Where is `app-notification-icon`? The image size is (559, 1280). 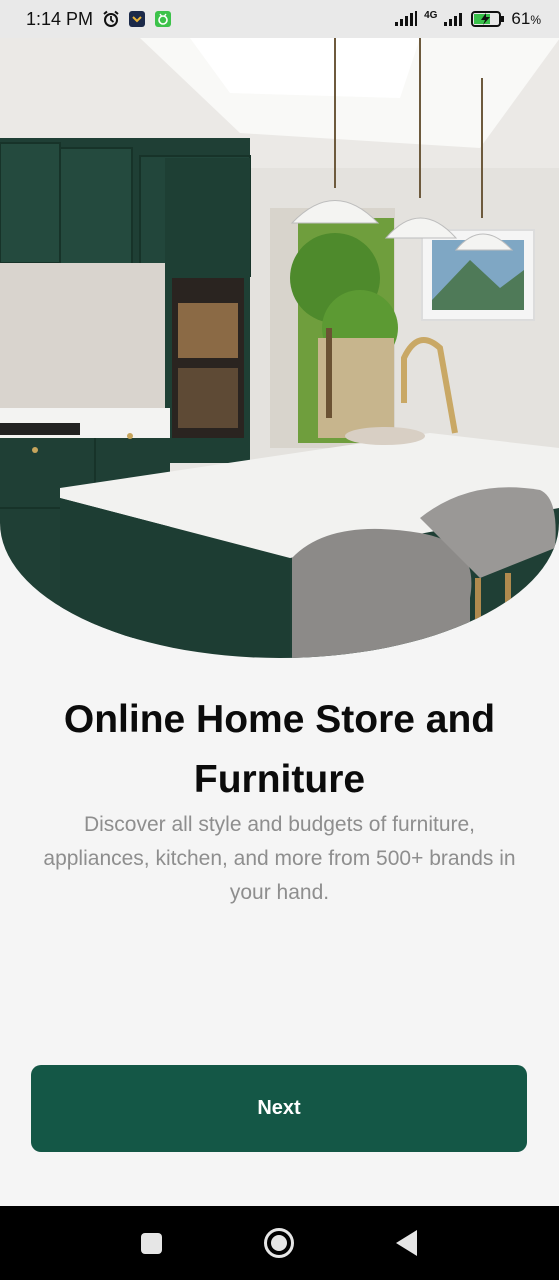 app-notification-icon is located at coordinates (137, 19).